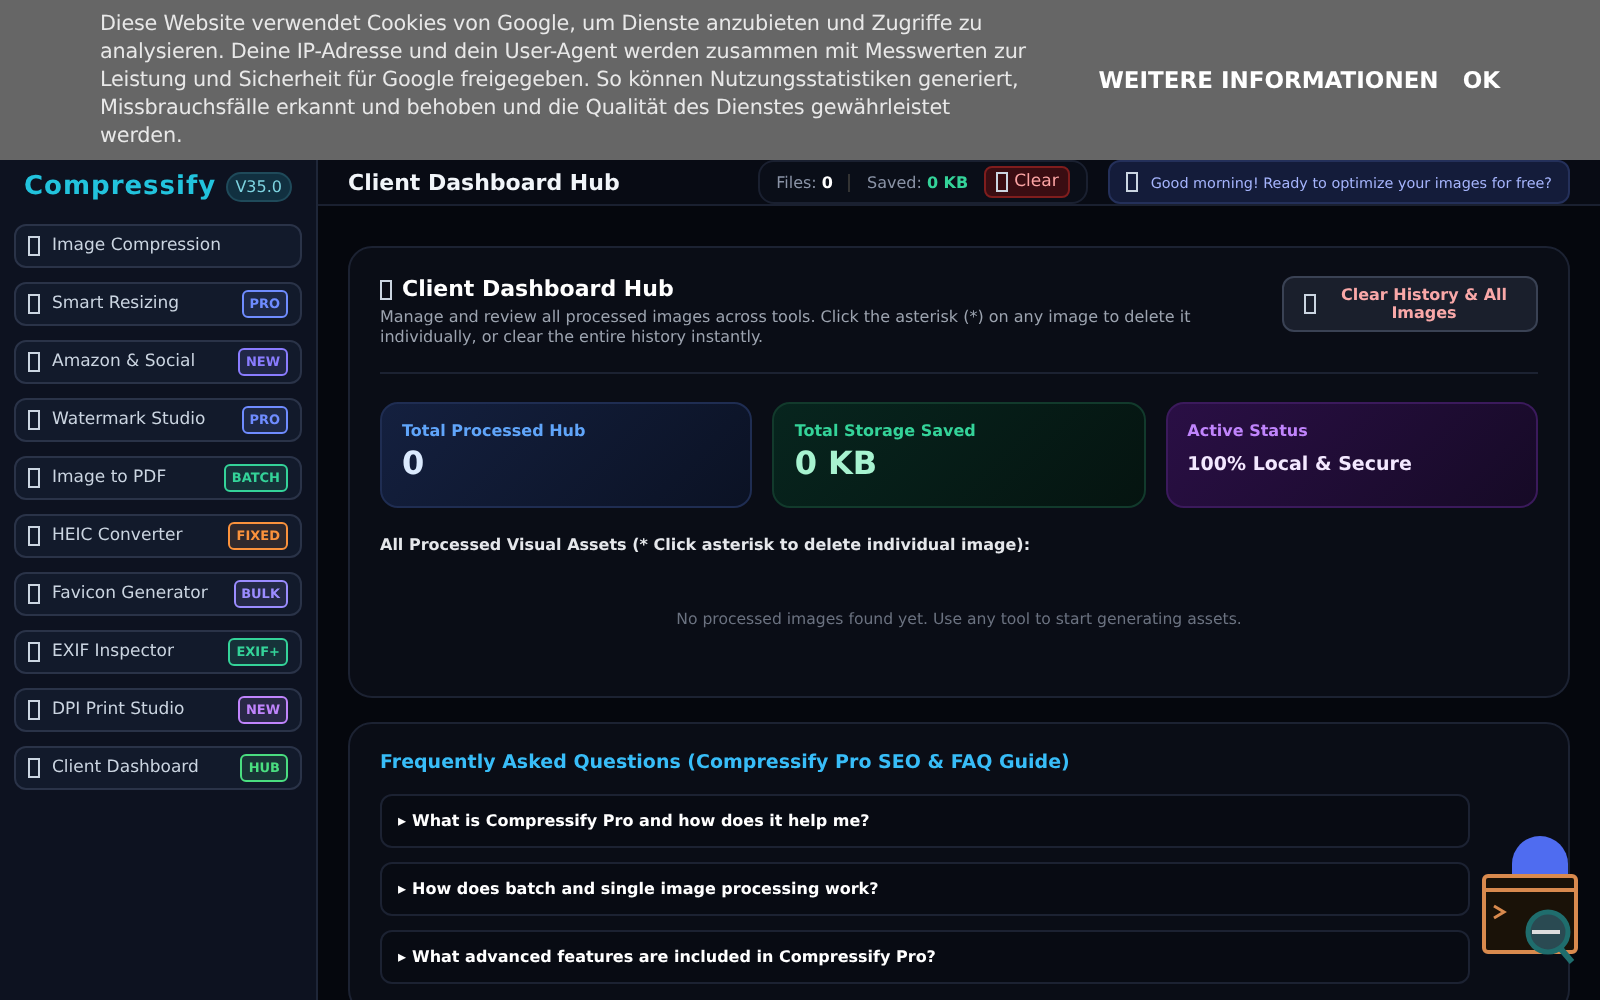 This screenshot has width=1600, height=1000. Describe the element at coordinates (1248, 431) in the screenshot. I see `stat-label: Active Status` at that location.